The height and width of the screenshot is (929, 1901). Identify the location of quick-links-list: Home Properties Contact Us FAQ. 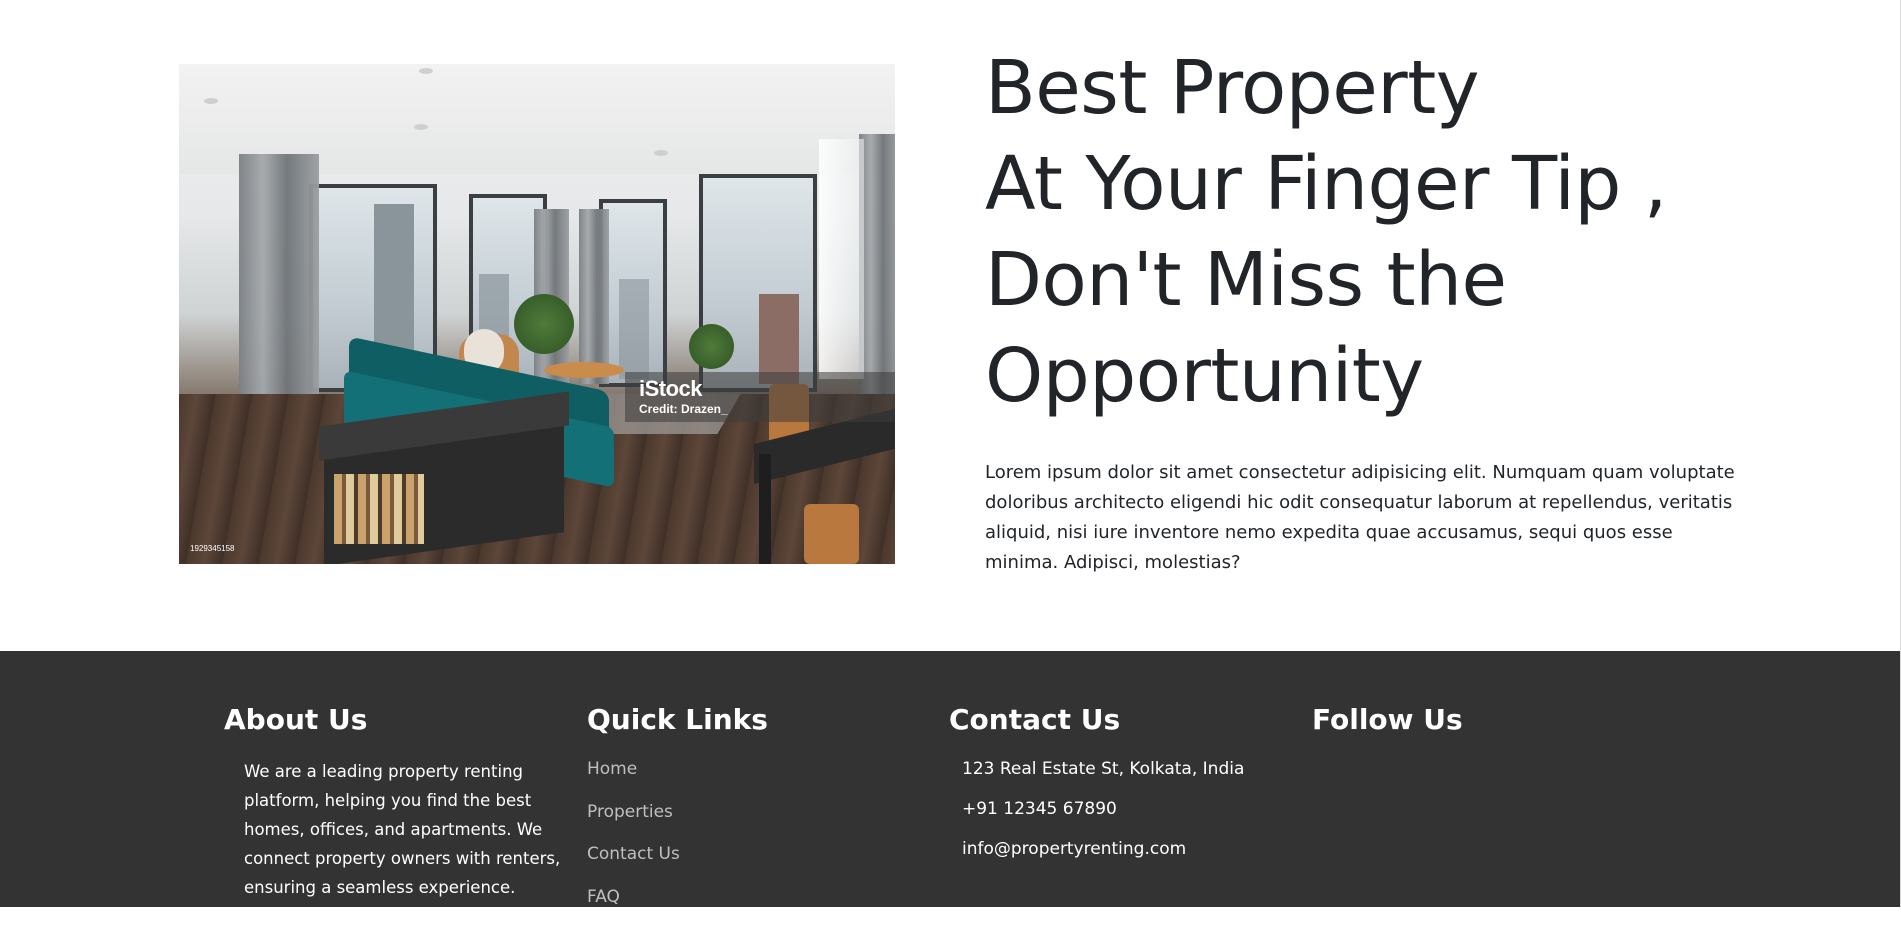
(633, 844).